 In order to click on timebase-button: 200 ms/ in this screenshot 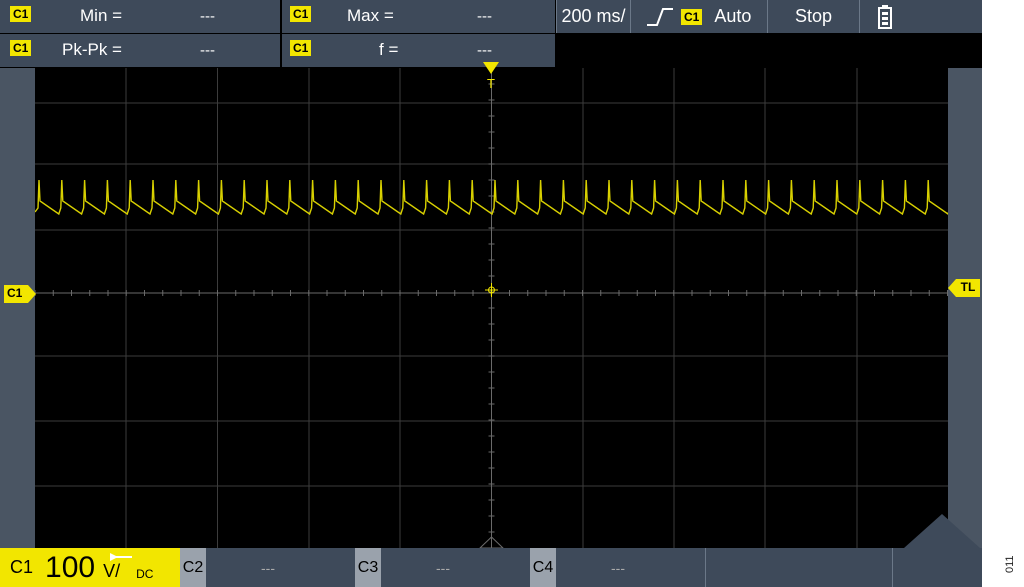, I will do `click(593, 16)`.